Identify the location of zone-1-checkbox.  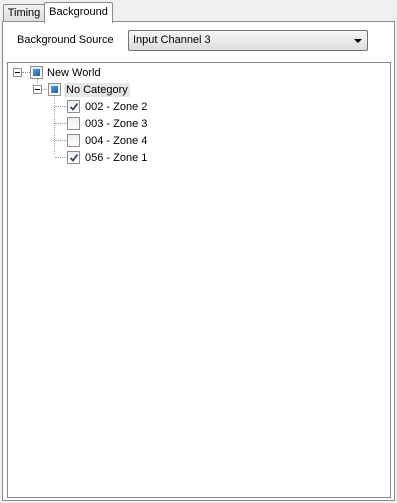
(73, 157).